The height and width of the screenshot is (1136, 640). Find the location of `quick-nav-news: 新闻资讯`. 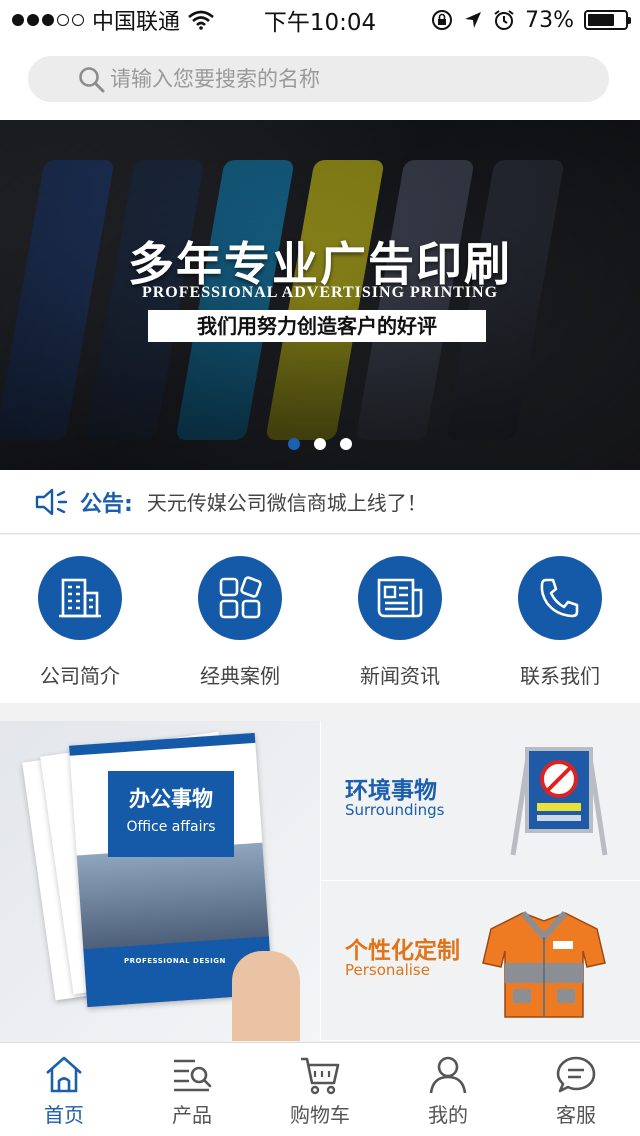

quick-nav-news: 新闻资讯 is located at coordinates (400, 619).